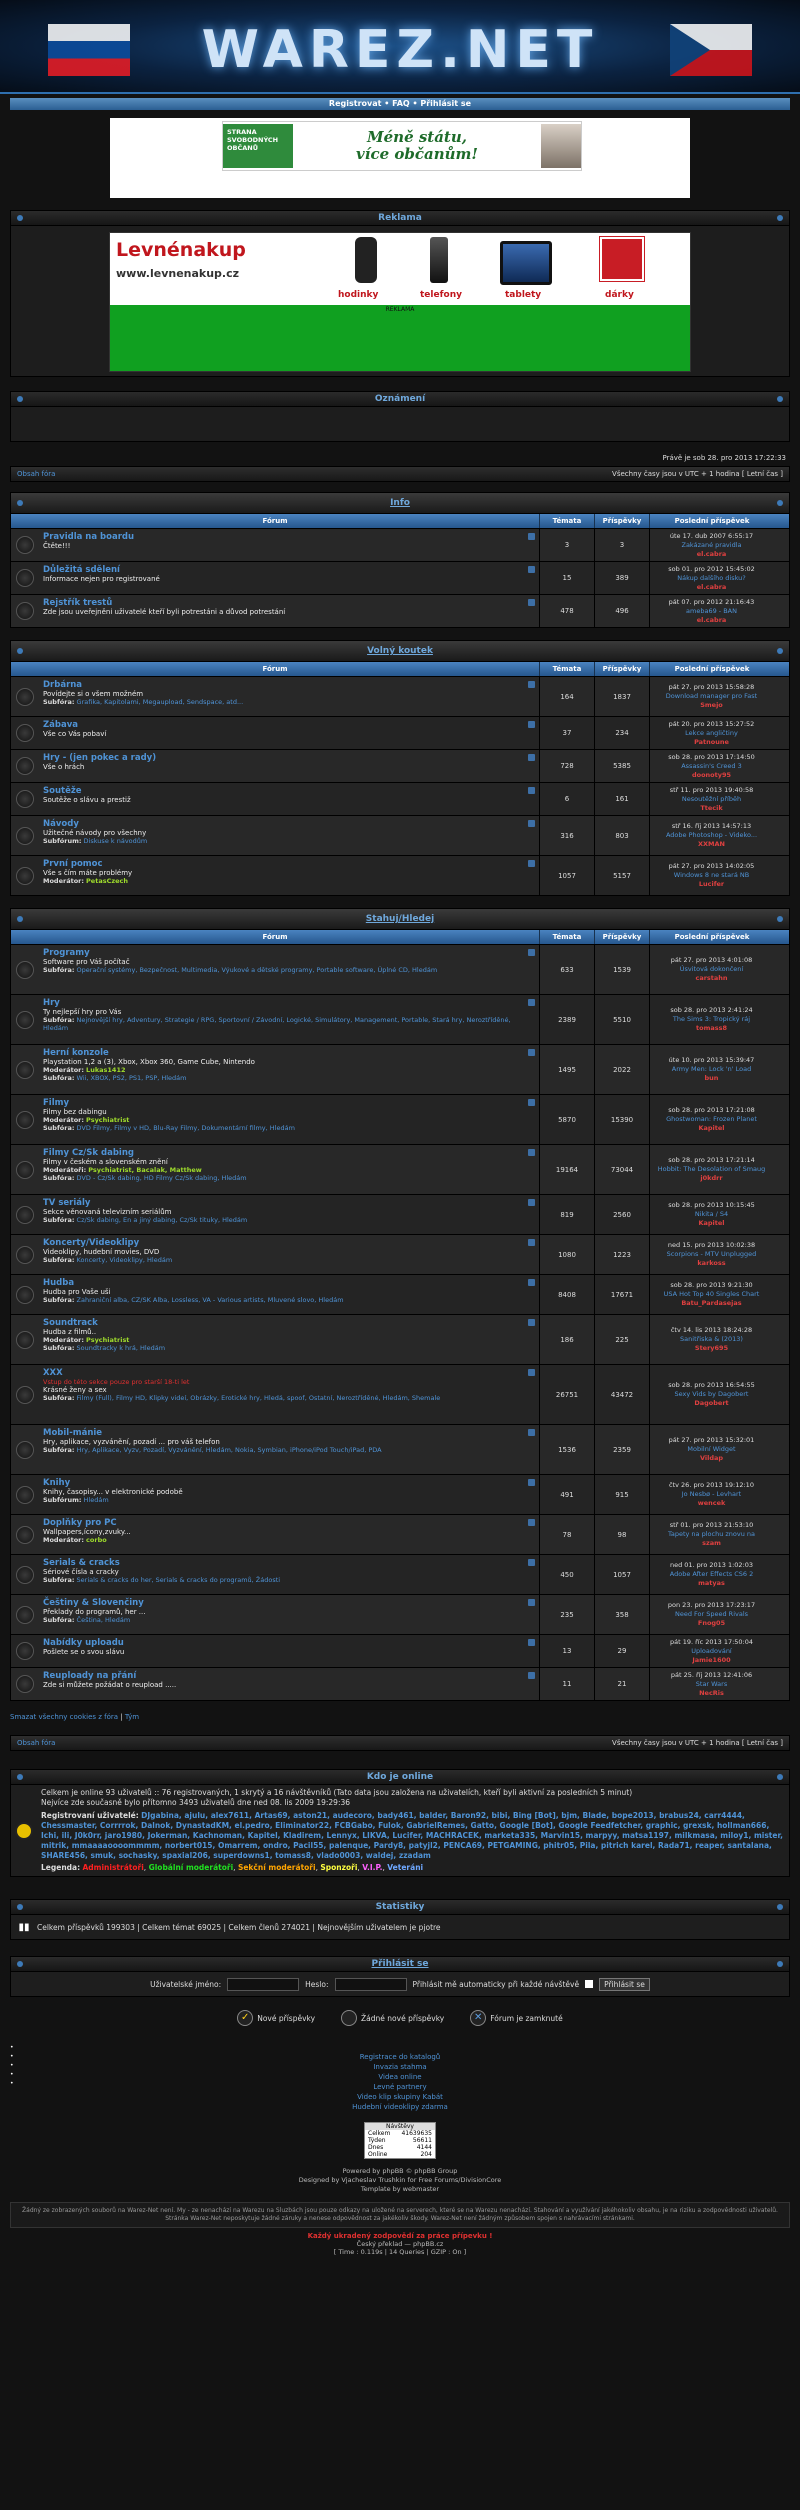 This screenshot has width=800, height=2510. Describe the element at coordinates (711, 1069) in the screenshot. I see `last-post-title: Army Men: Lock 'n' Load` at that location.